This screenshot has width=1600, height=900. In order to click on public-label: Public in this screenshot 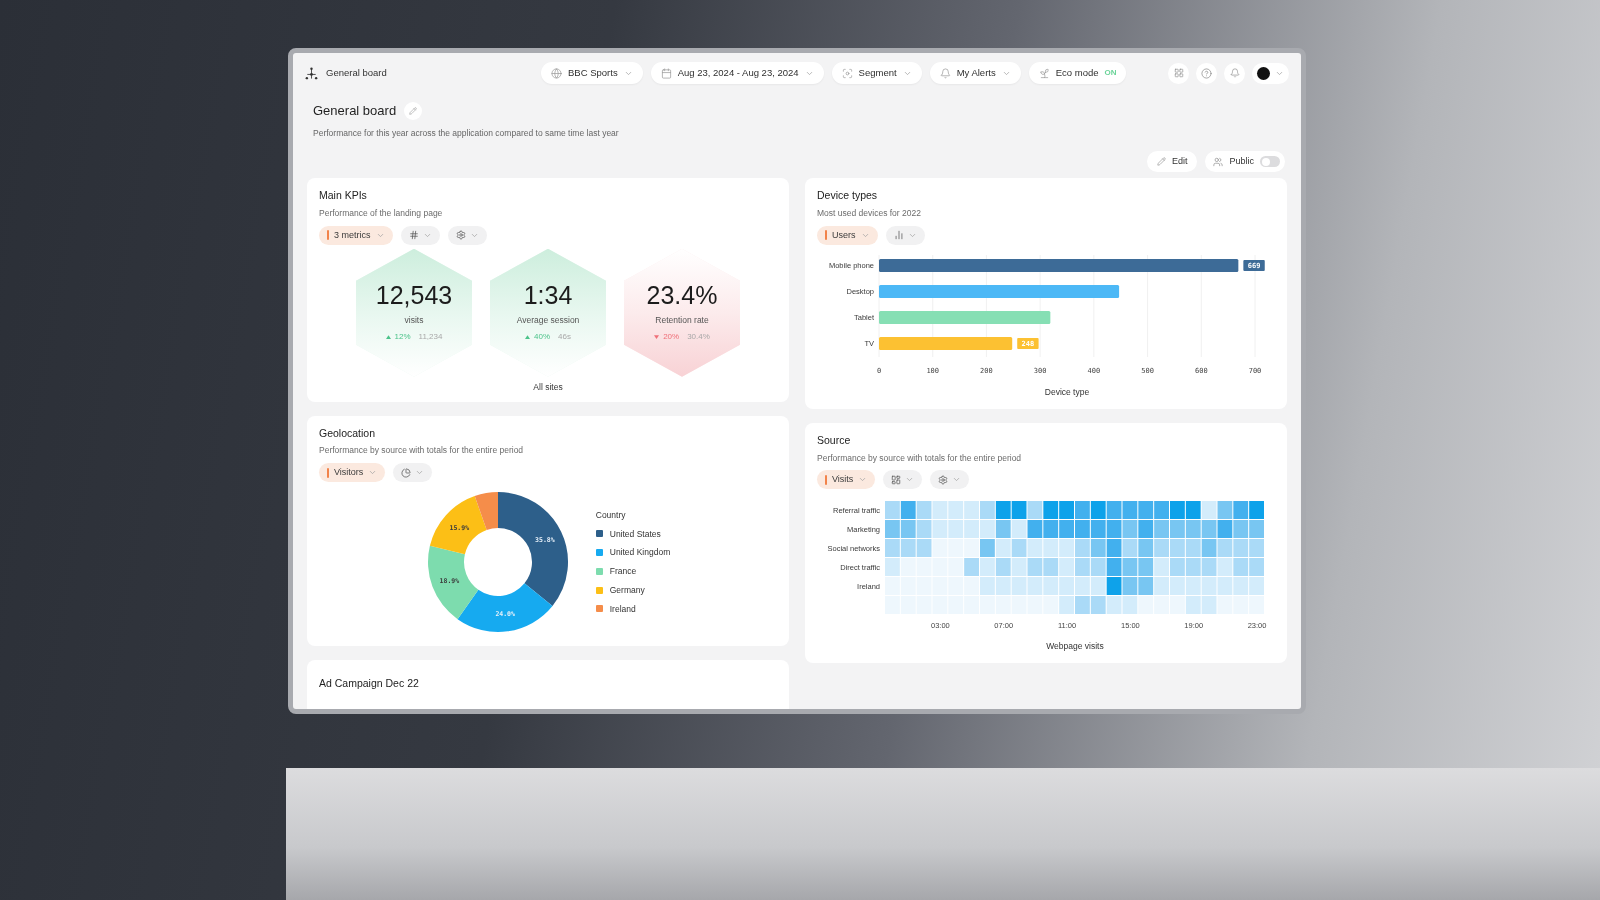, I will do `click(1241, 161)`.